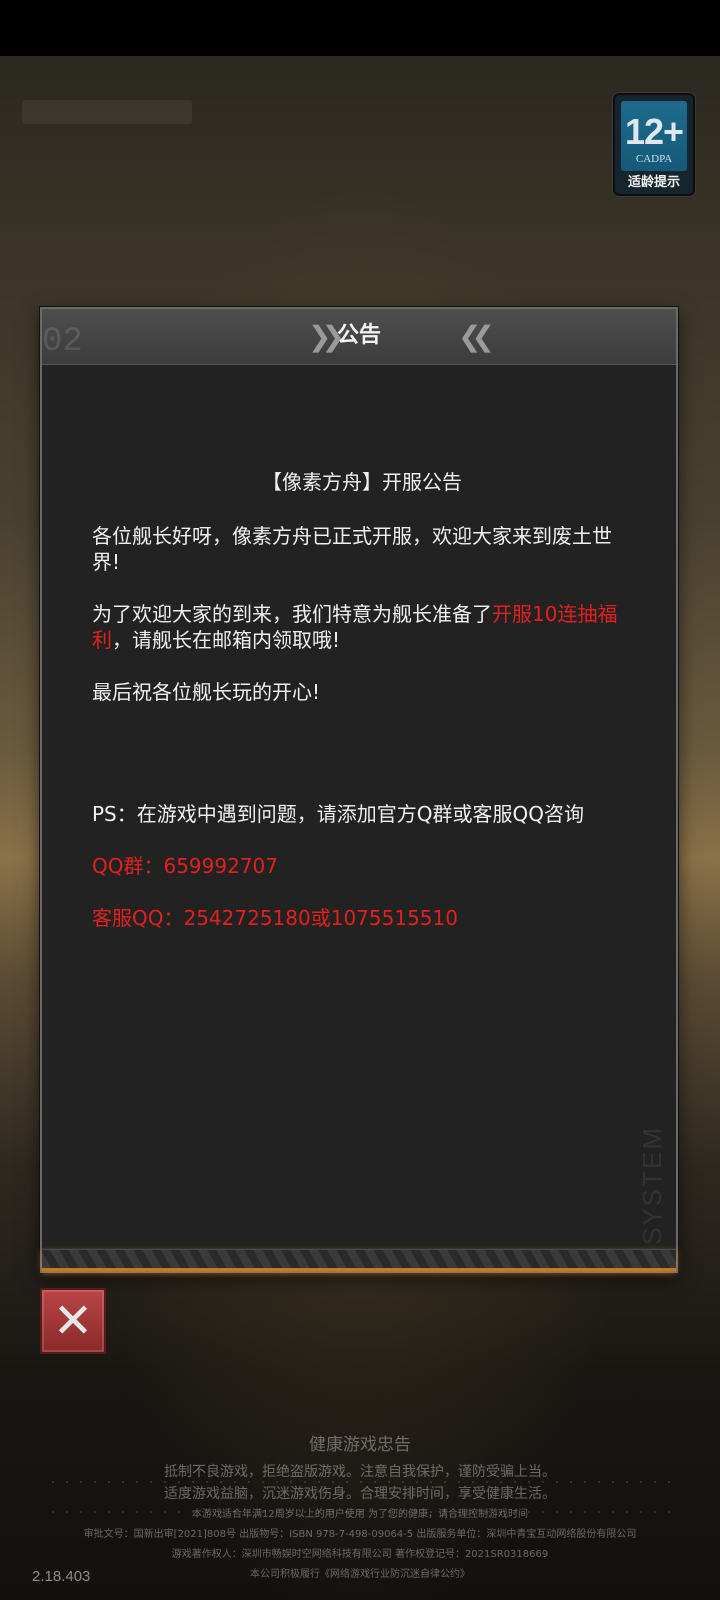  Describe the element at coordinates (654, 159) in the screenshot. I see `age-rating-org: CADPA` at that location.